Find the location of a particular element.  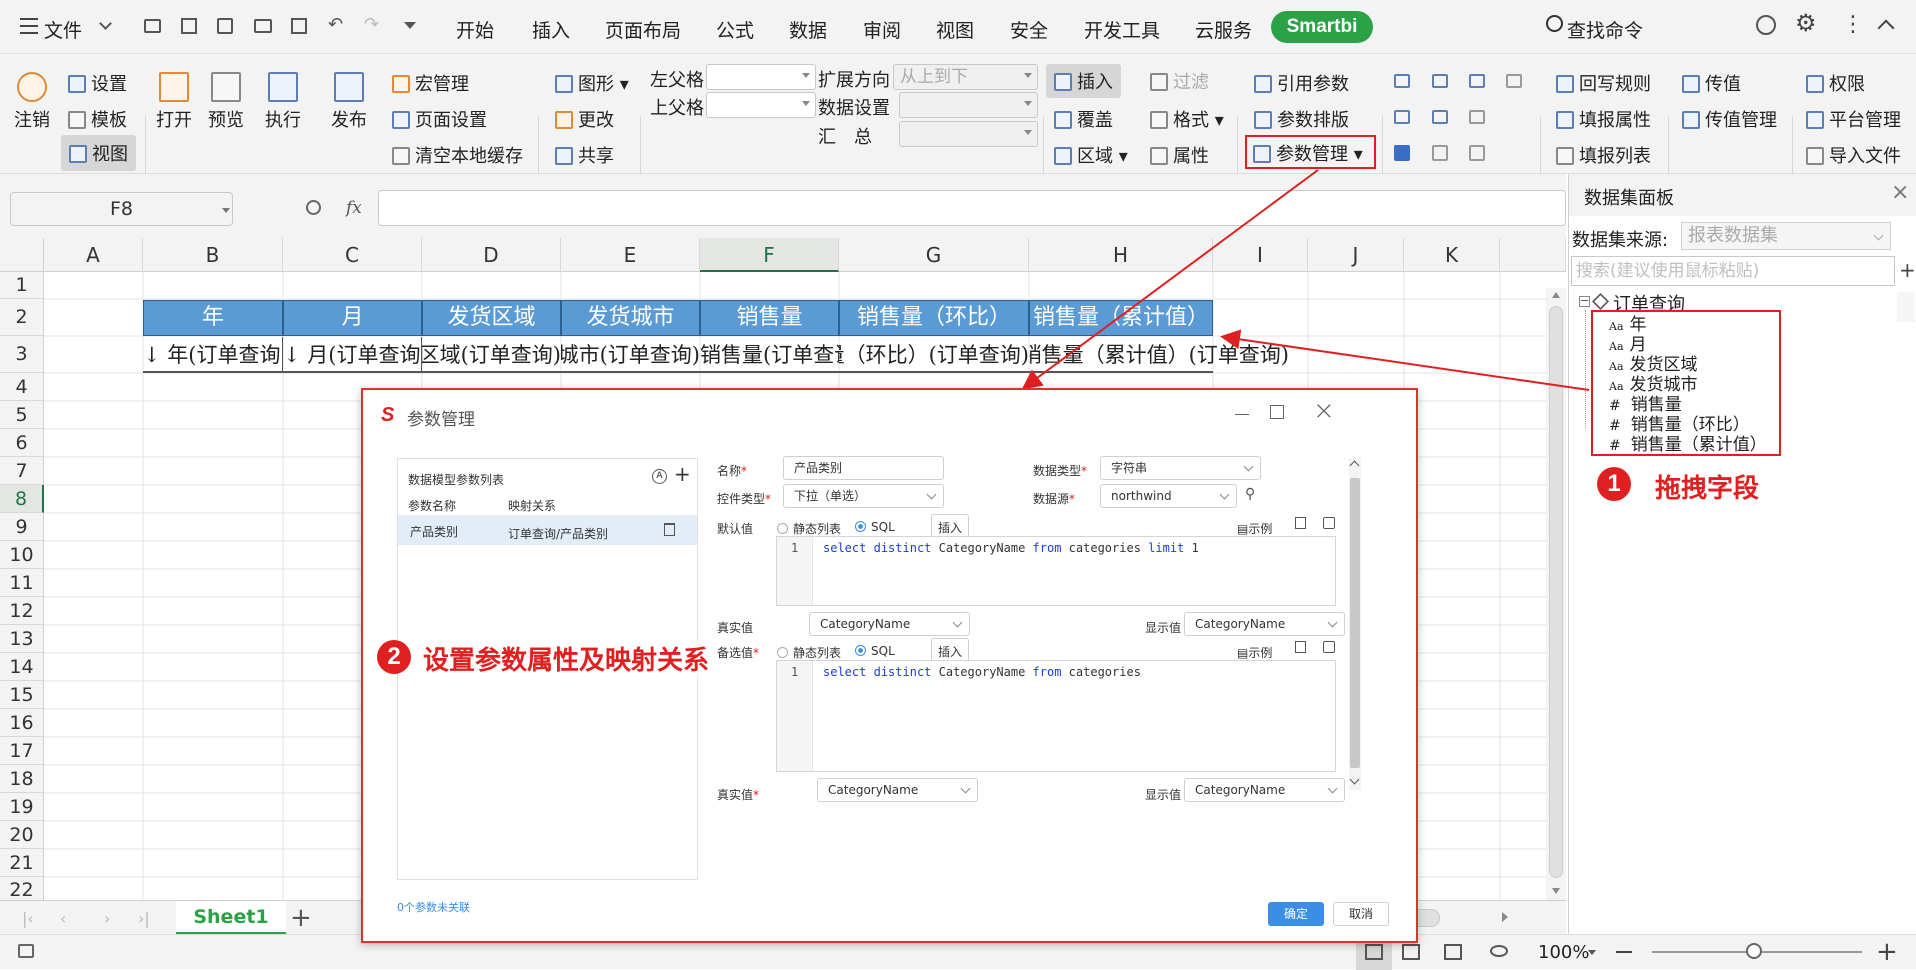

redo-icon: ↷ is located at coordinates (371, 24).